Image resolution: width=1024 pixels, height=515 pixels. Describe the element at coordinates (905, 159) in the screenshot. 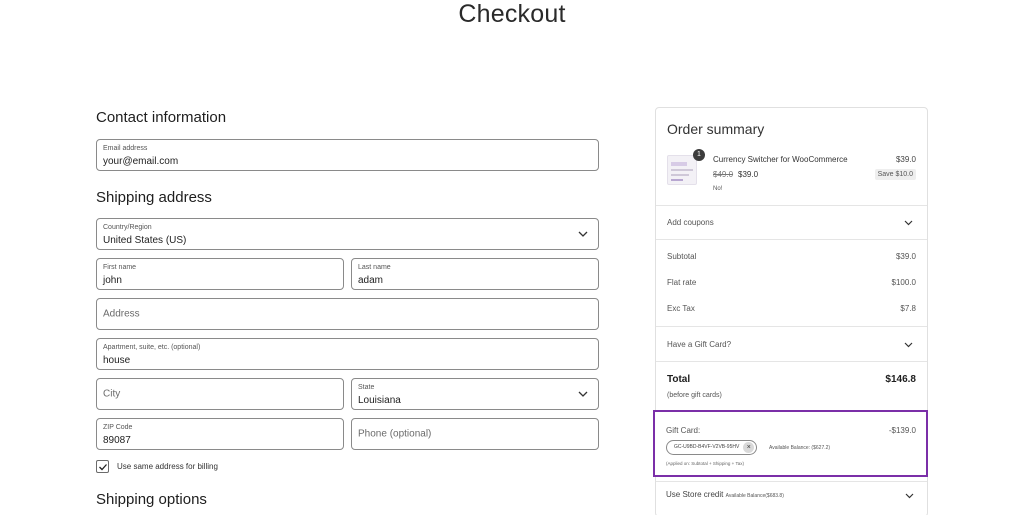

I see `product-line-price: $39.0` at that location.